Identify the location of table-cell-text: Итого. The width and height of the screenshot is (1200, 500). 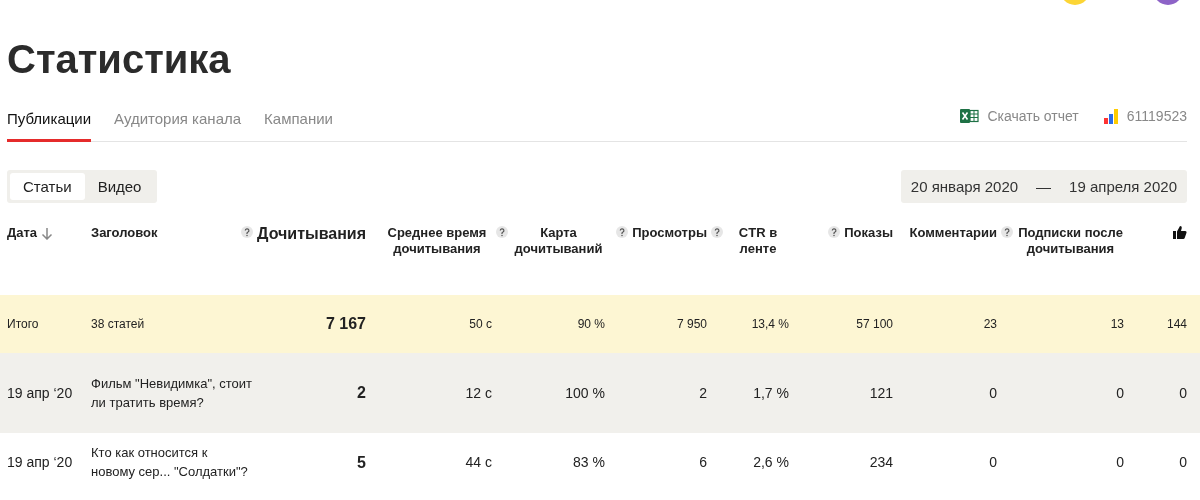
(23, 324).